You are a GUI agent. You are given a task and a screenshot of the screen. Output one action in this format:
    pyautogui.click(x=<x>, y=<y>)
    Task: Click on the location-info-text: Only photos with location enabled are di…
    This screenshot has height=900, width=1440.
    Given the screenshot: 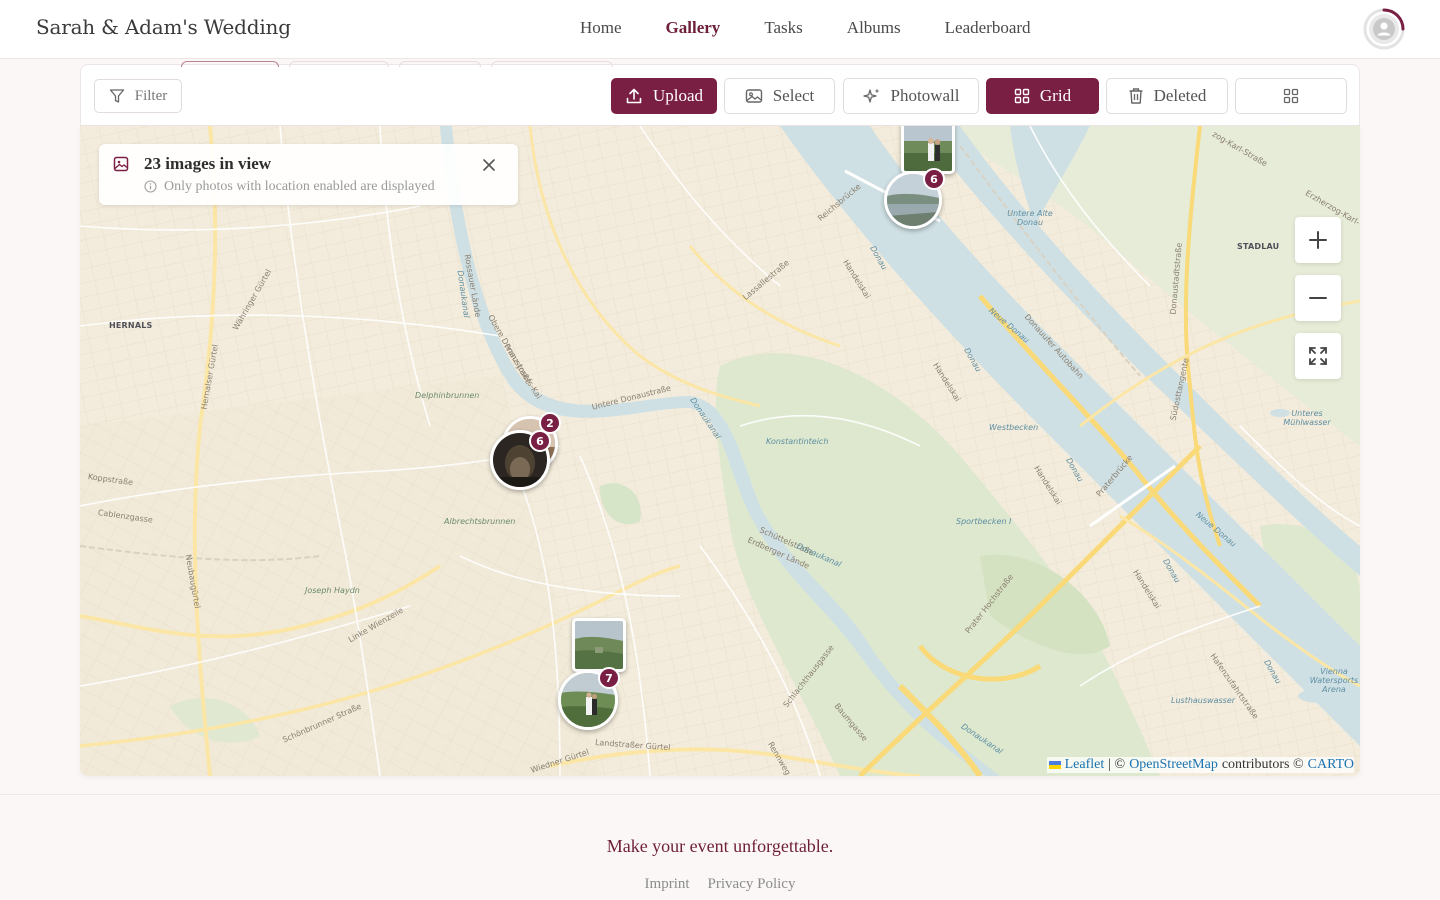 What is the action you would take?
    pyautogui.click(x=299, y=186)
    